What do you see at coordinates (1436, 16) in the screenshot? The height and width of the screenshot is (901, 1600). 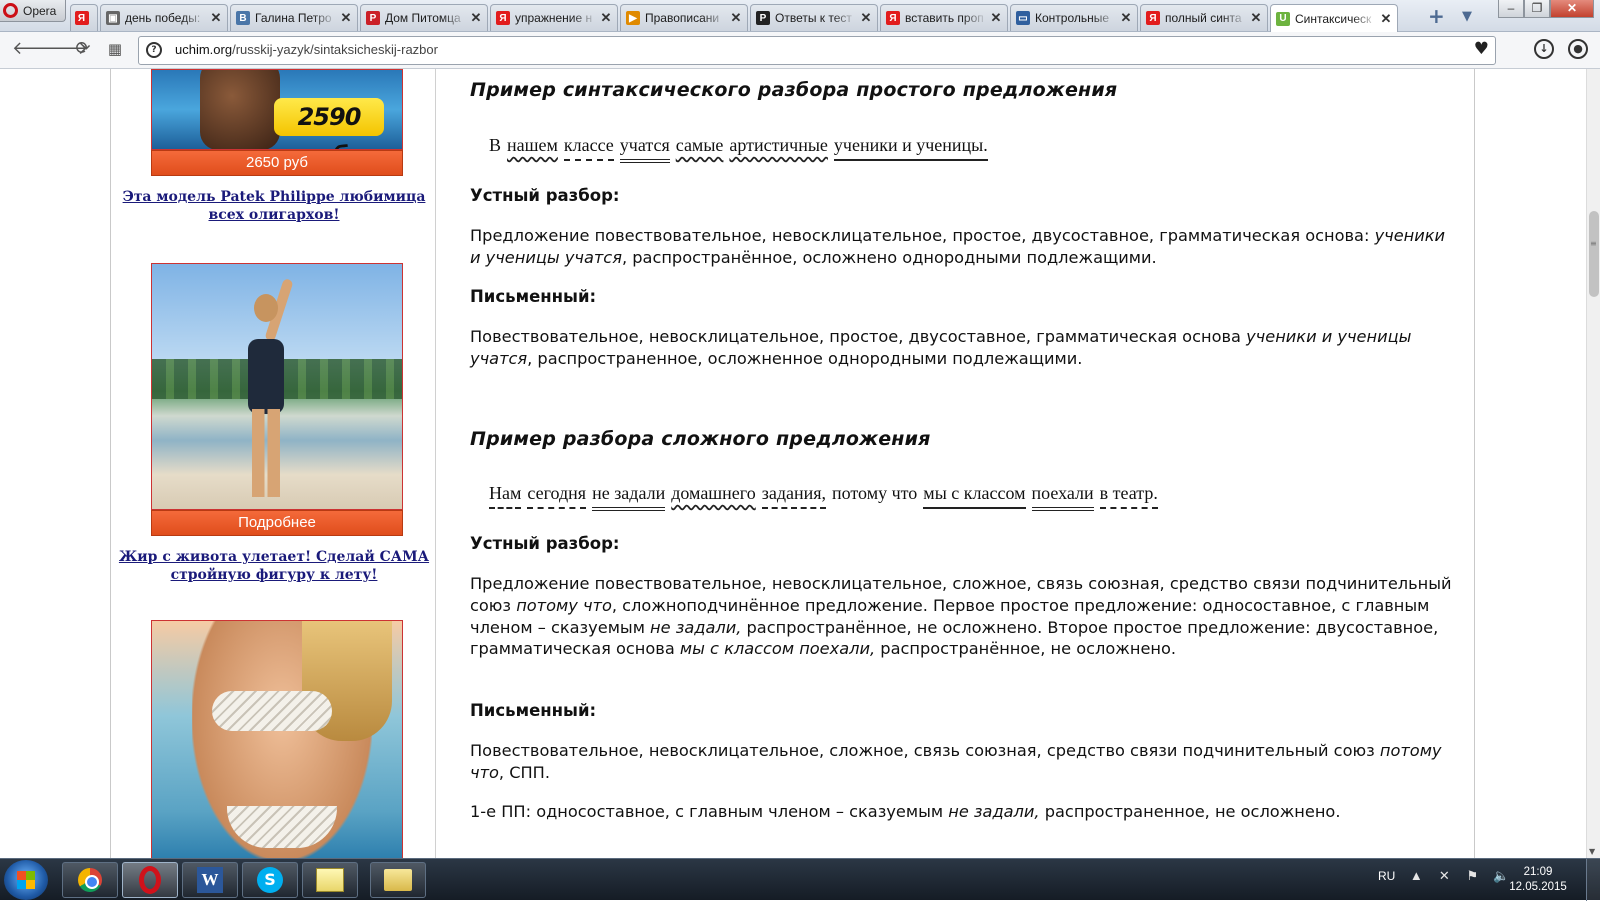 I see `new-tab-button: +` at bounding box center [1436, 16].